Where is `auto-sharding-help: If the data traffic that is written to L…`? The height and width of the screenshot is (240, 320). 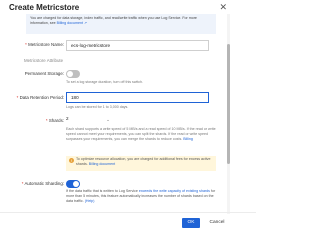
auto-sharding-help: If the data traffic that is written to L… is located at coordinates (141, 196).